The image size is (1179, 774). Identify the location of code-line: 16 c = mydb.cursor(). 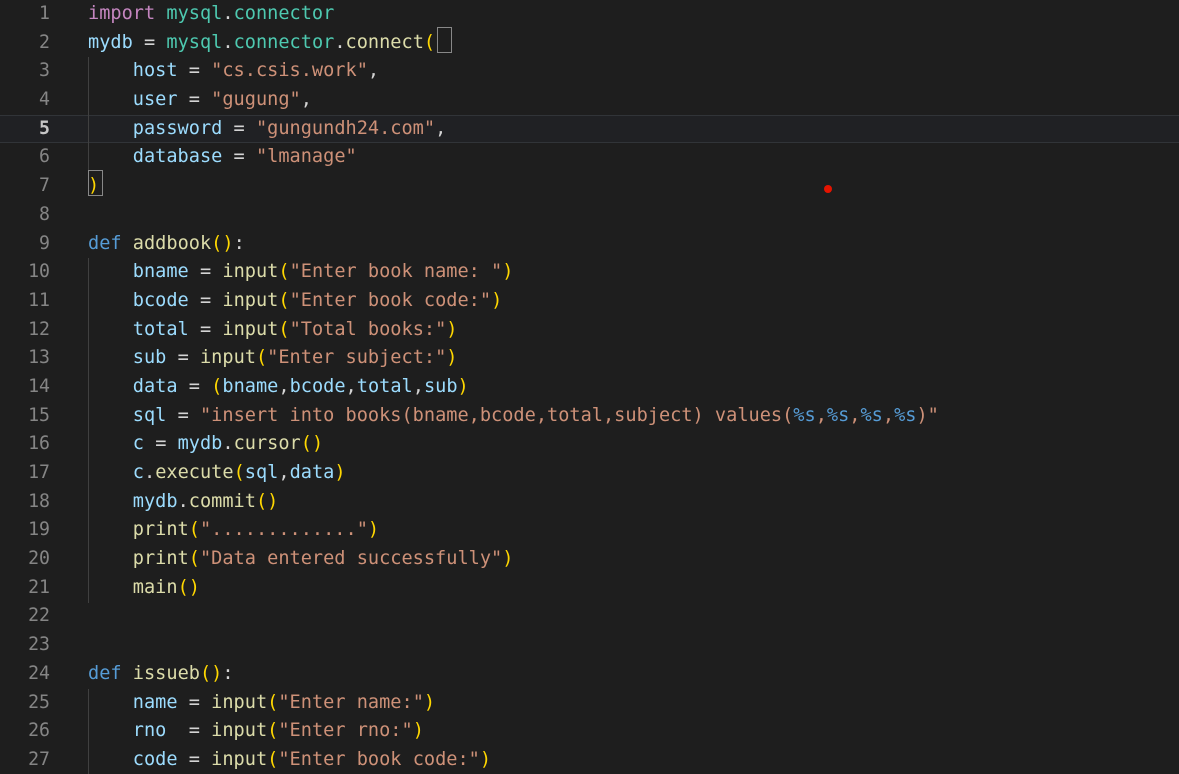
(589, 444).